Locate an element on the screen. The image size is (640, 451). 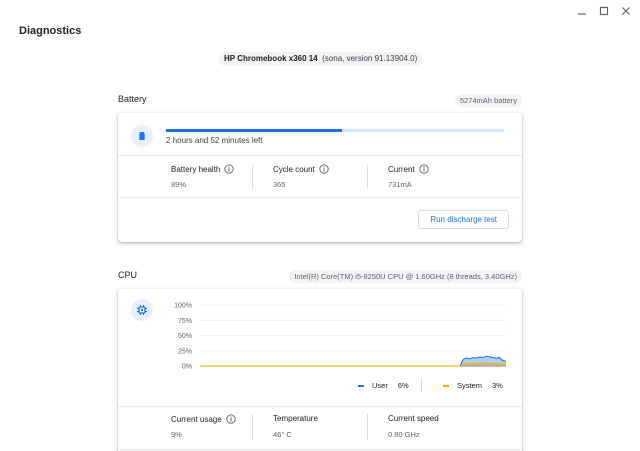
y-tick-label: 25% is located at coordinates (185, 351).